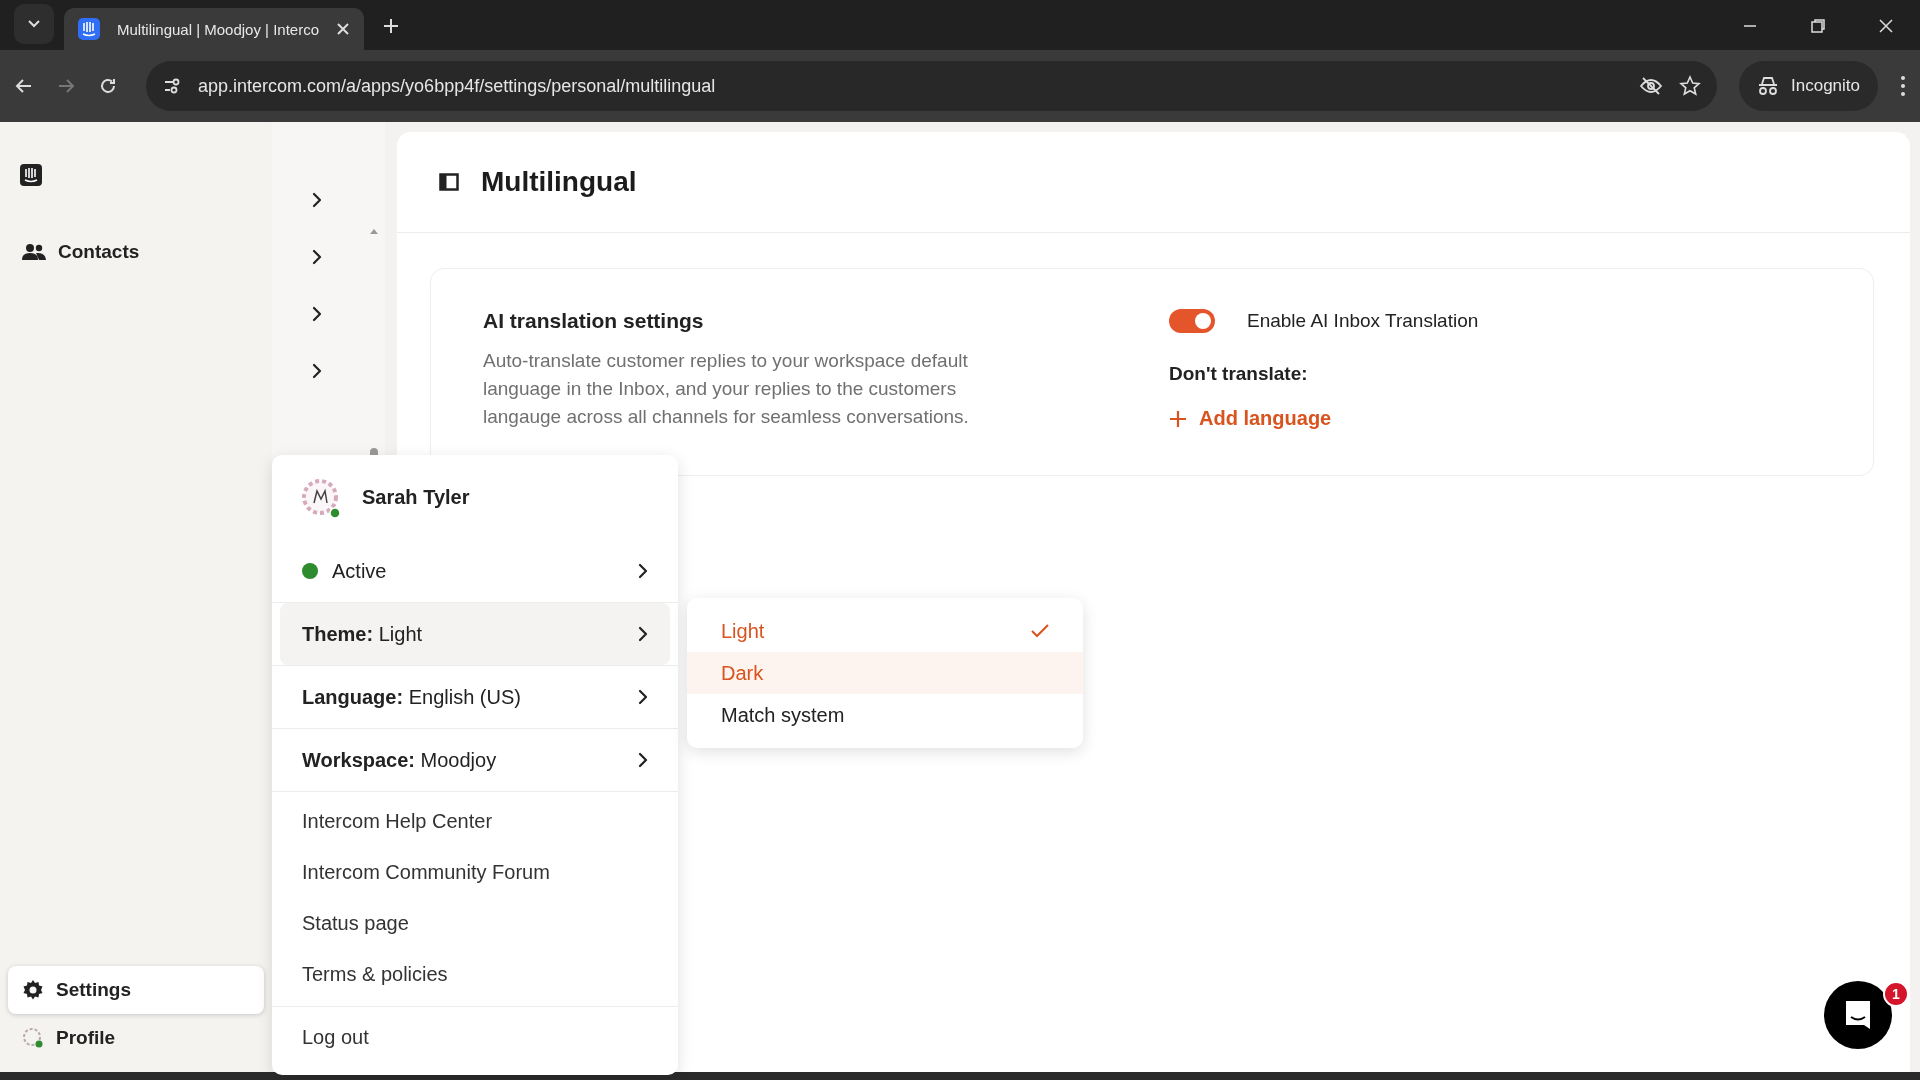  I want to click on toggle-label: Enable AI Inbox Translation, so click(1363, 321).